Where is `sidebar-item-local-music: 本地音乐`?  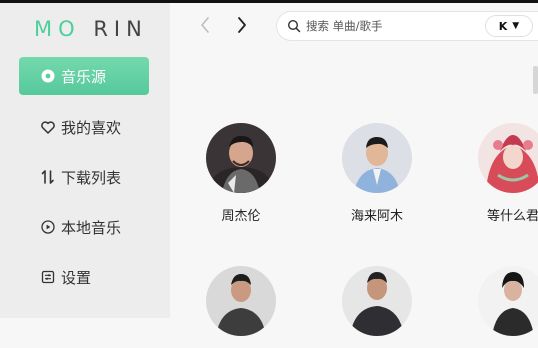 sidebar-item-local-music: 本地音乐 is located at coordinates (84, 227).